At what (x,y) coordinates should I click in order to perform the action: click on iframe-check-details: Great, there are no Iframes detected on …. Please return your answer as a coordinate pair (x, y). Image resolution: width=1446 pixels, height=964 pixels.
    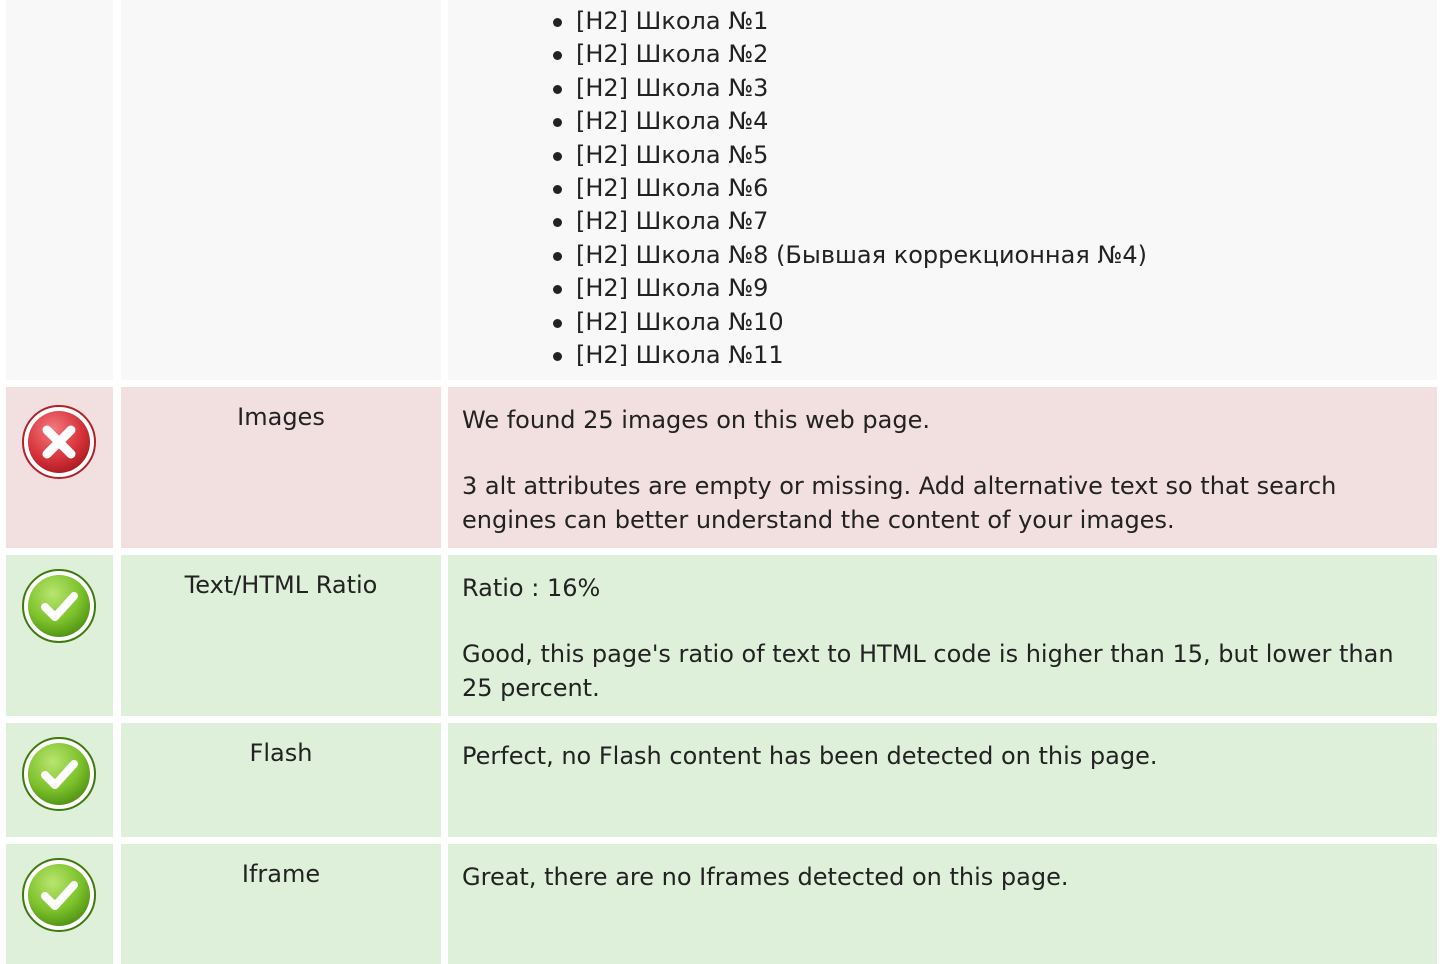
    Looking at the image, I should click on (942, 904).